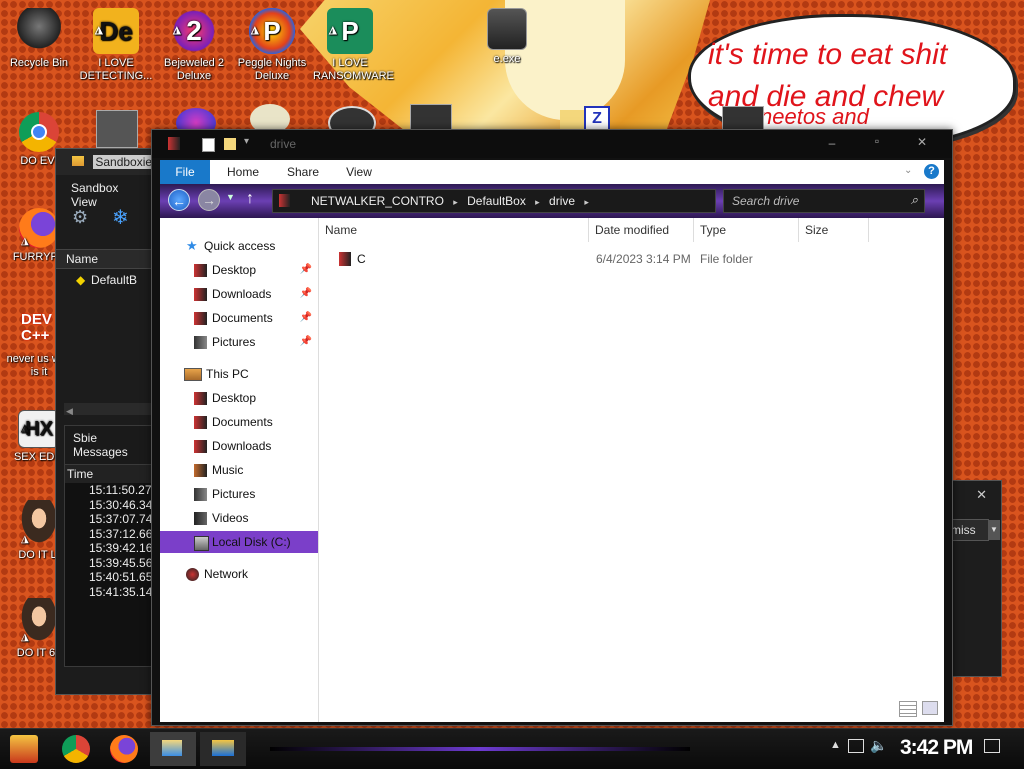 The height and width of the screenshot is (769, 1024). I want to click on desktop-icon-e-exe: e.exe, so click(507, 37).